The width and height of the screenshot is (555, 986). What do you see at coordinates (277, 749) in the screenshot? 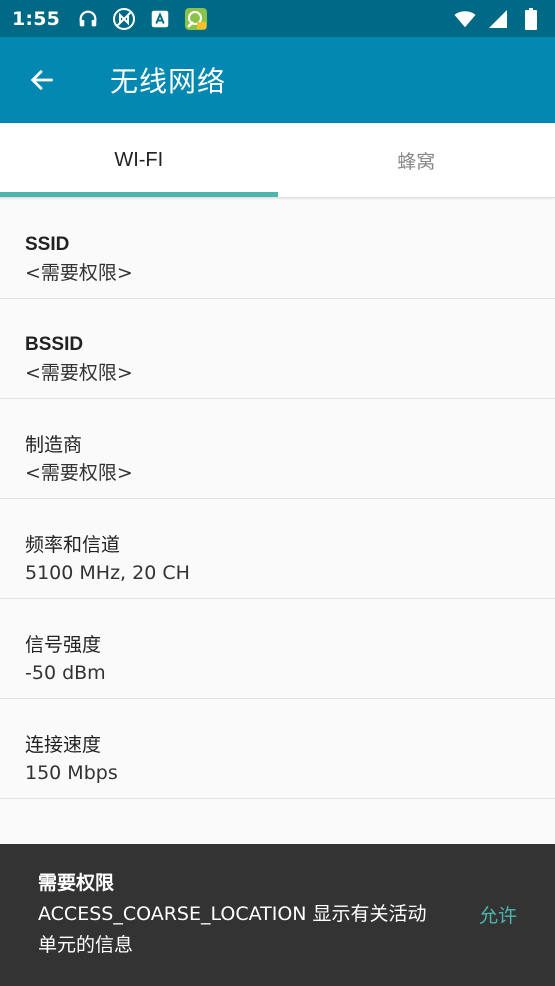
I see `list-item: 连接速度 150 Mbps` at bounding box center [277, 749].